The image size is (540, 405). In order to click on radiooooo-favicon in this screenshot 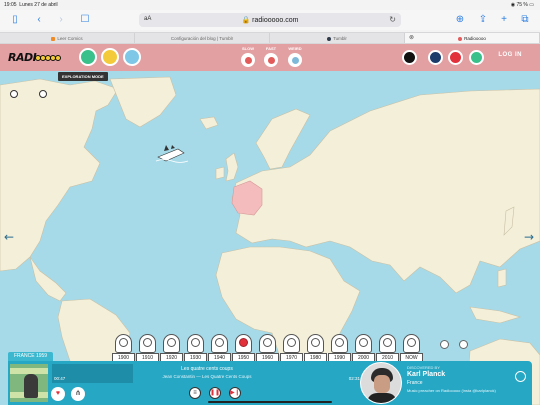, I will do `click(460, 38)`.